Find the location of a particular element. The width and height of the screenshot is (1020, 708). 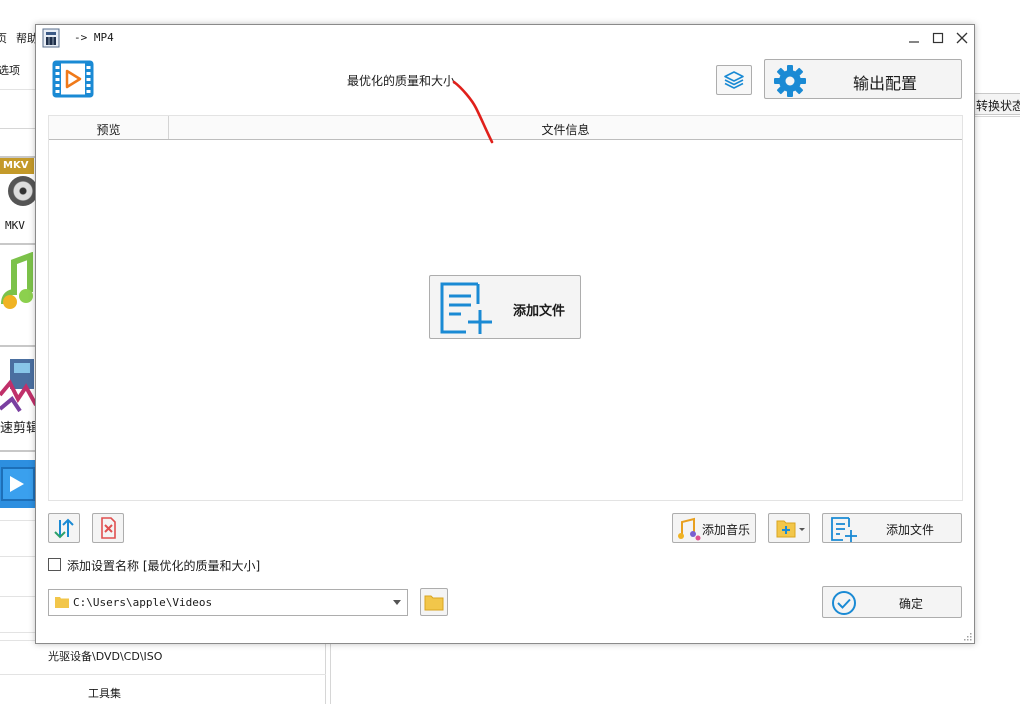

gear-icon is located at coordinates (790, 81).